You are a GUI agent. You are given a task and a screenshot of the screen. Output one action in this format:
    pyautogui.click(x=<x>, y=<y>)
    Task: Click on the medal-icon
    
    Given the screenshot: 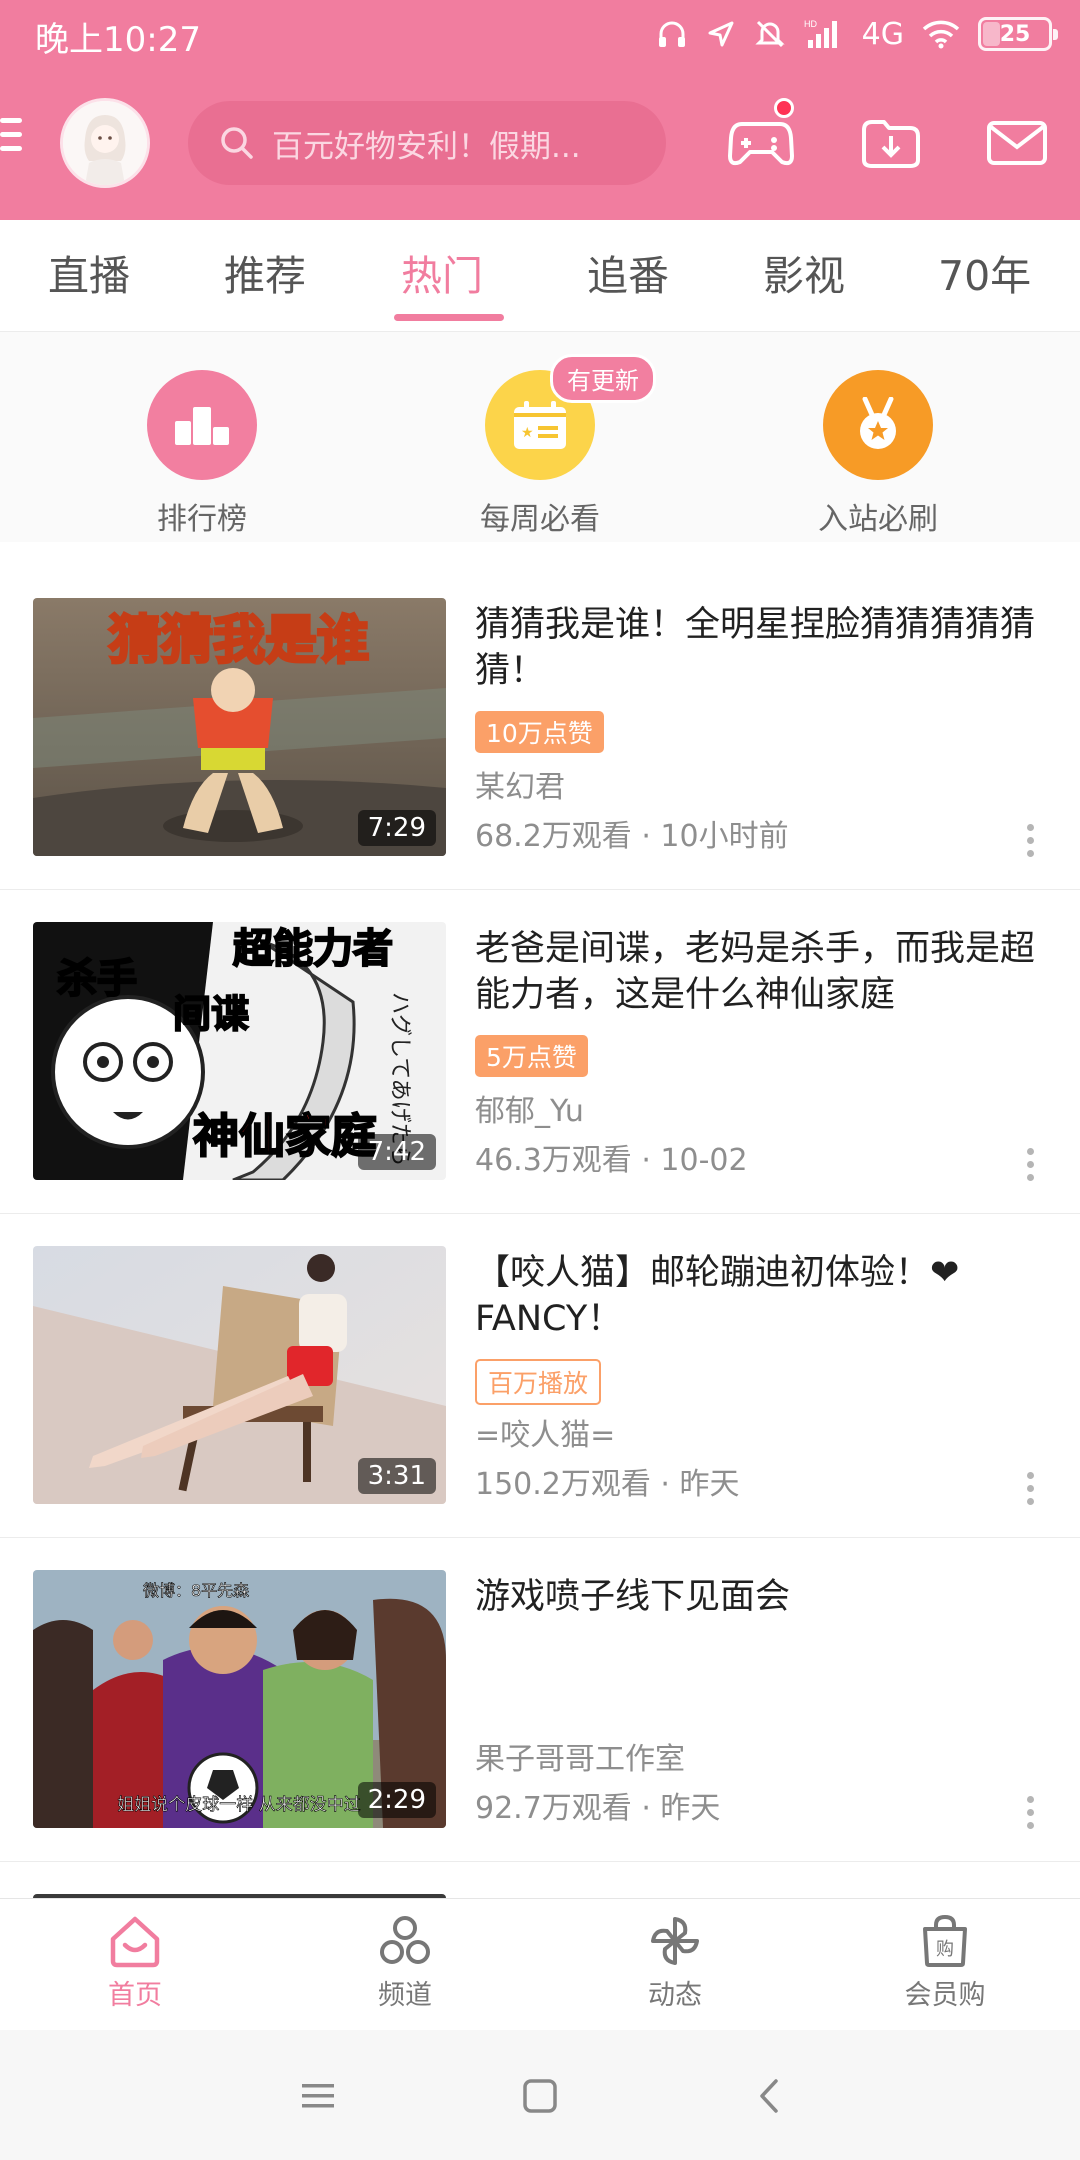 What is the action you would take?
    pyautogui.click(x=878, y=425)
    